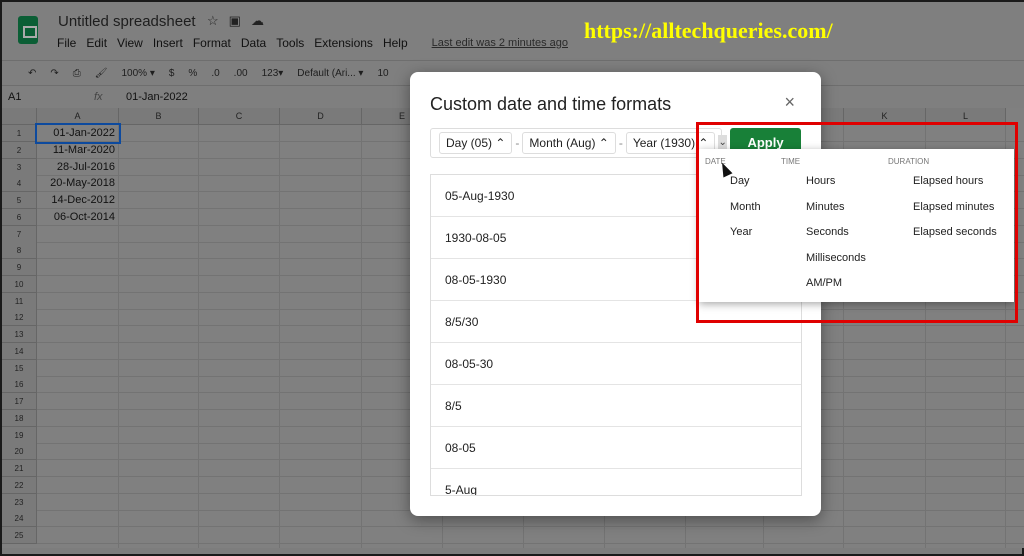 The image size is (1024, 556). What do you see at coordinates (19, 184) in the screenshot?
I see `row-header: 4` at bounding box center [19, 184].